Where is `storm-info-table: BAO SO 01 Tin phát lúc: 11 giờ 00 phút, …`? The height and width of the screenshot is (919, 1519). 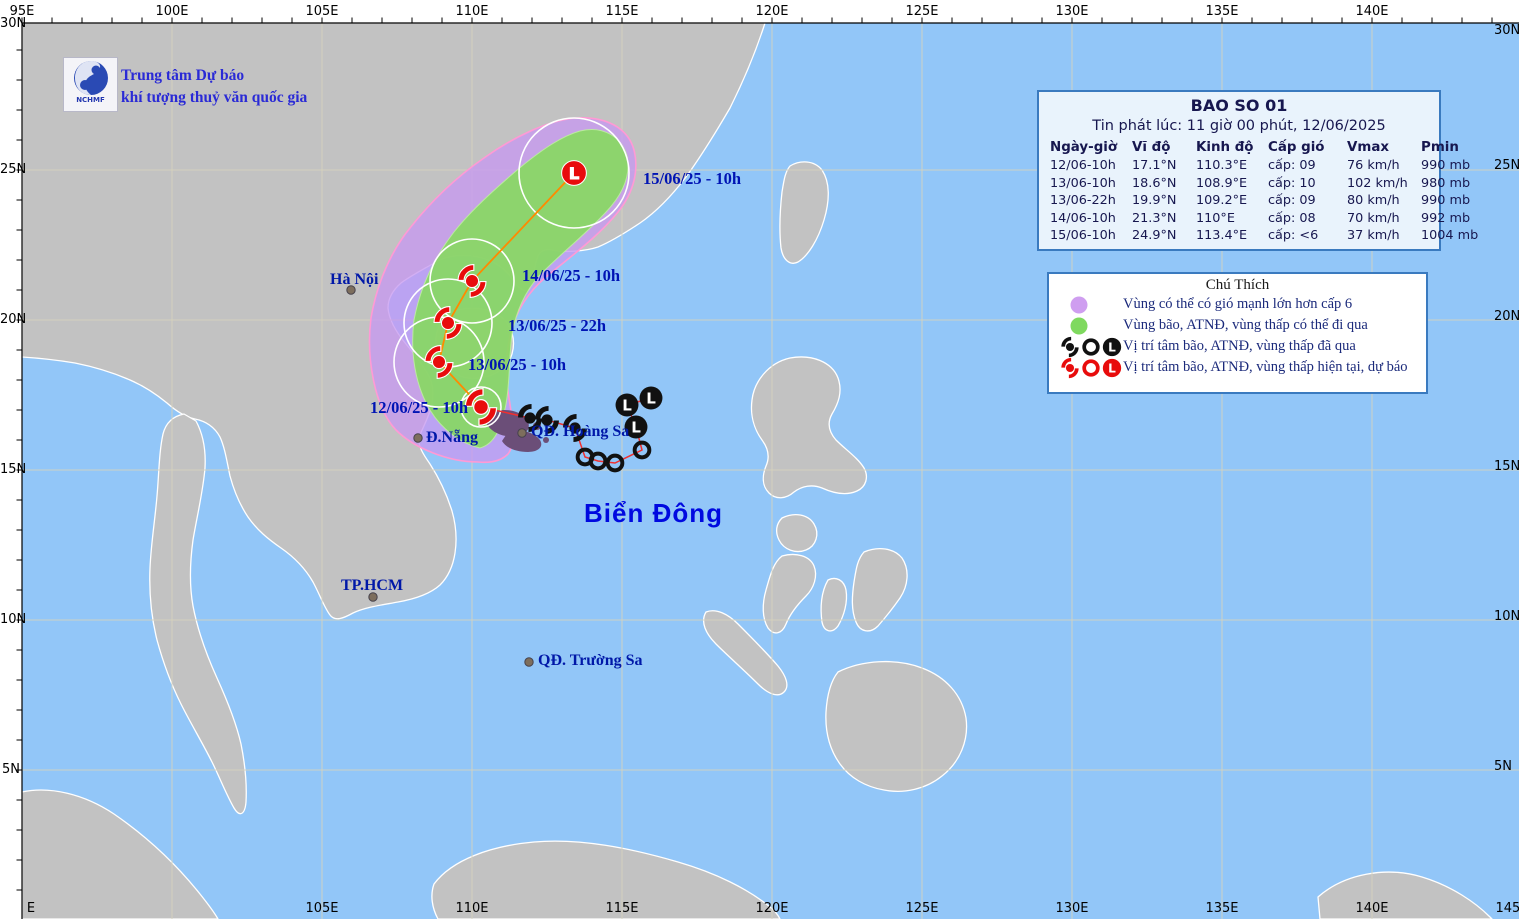
storm-info-table: BAO SO 01 Tin phát lúc: 11 giờ 00 phút, … is located at coordinates (1257, 170).